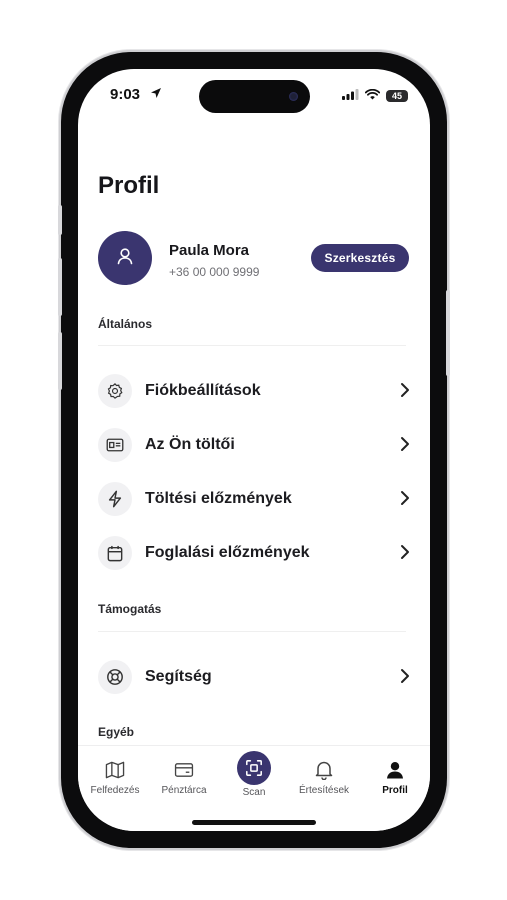 The height and width of the screenshot is (900, 507). Describe the element at coordinates (184, 790) in the screenshot. I see `tab-label: Pénztárca` at that location.